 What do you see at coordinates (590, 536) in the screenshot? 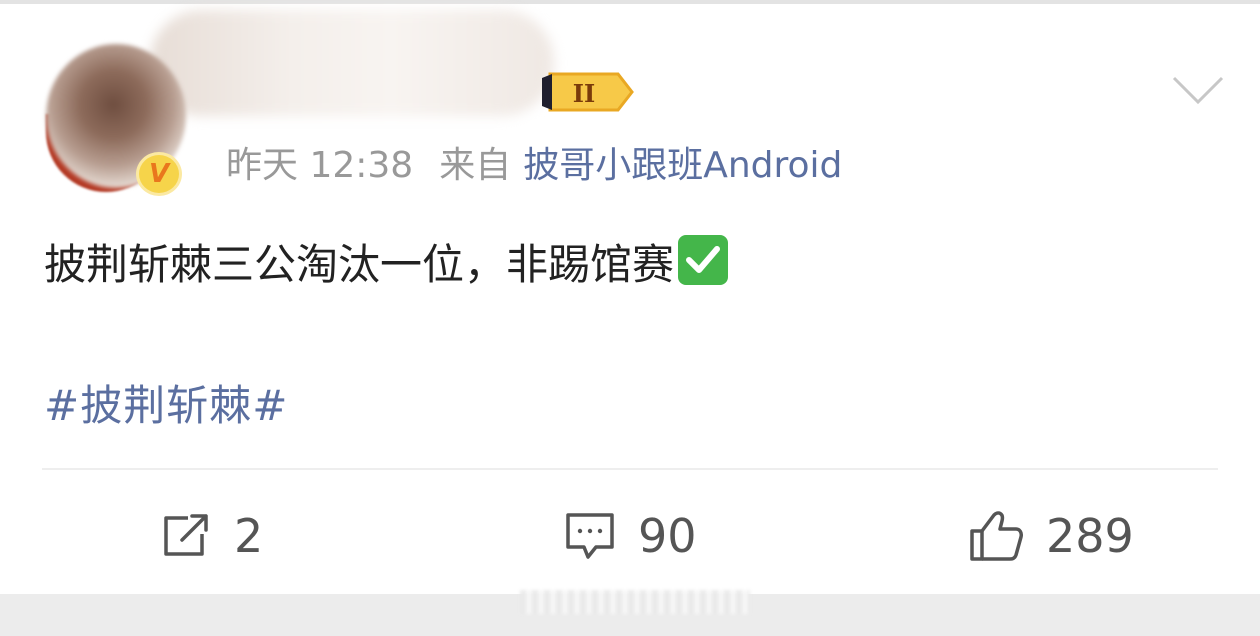
I see `comment-icon` at bounding box center [590, 536].